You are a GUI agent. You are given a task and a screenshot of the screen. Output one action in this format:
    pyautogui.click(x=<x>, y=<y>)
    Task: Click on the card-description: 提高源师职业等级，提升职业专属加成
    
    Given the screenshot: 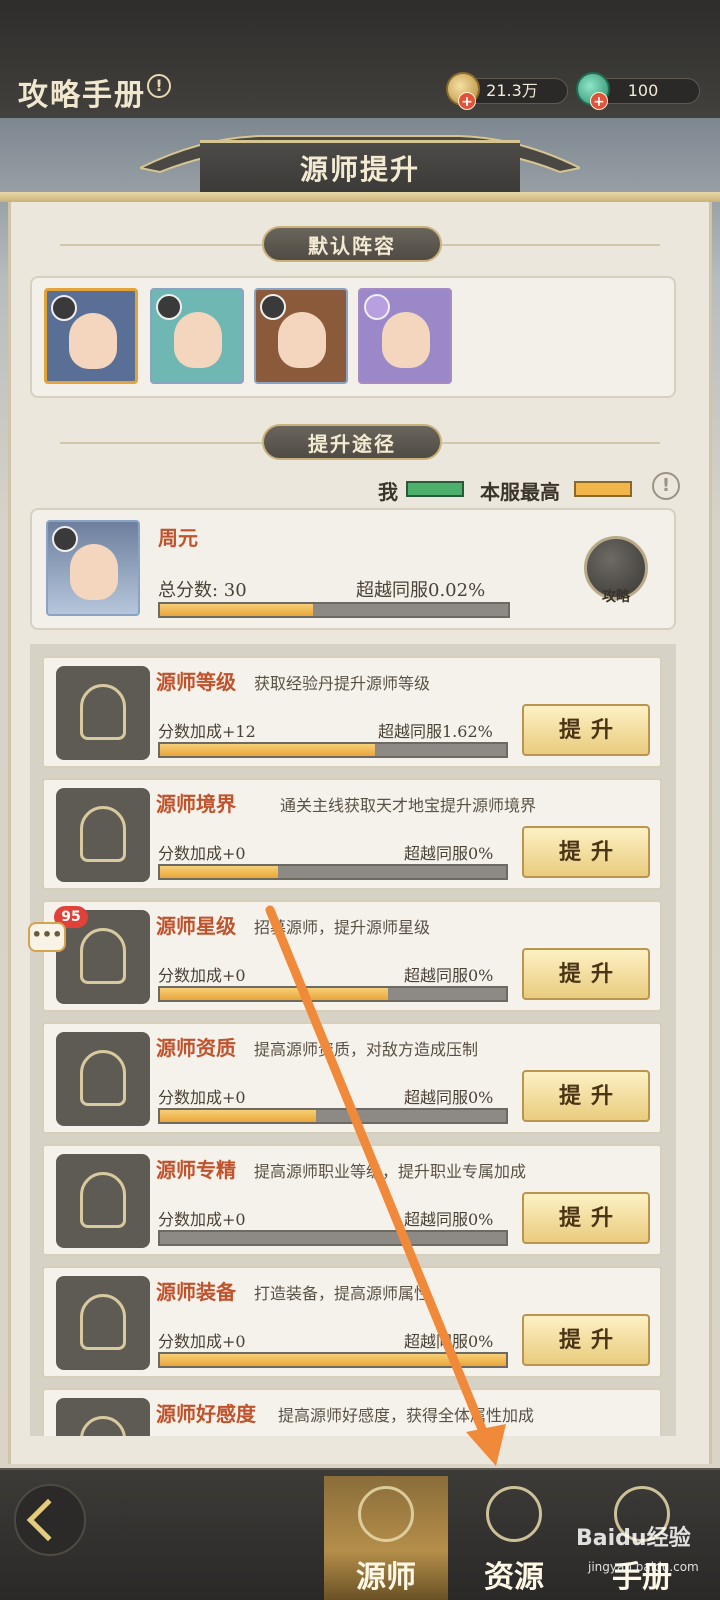 What is the action you would take?
    pyautogui.click(x=390, y=1171)
    